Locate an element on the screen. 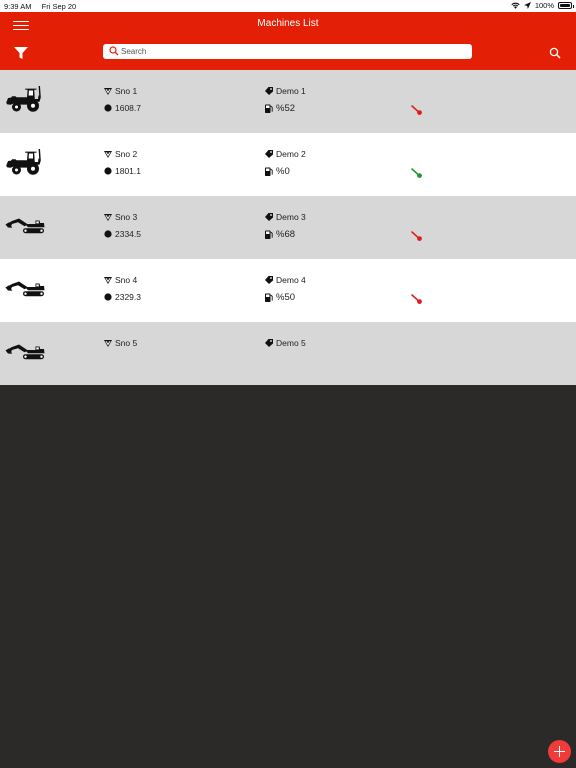 This screenshot has height=768, width=576. machine-name-text: Demo 3 is located at coordinates (291, 217).